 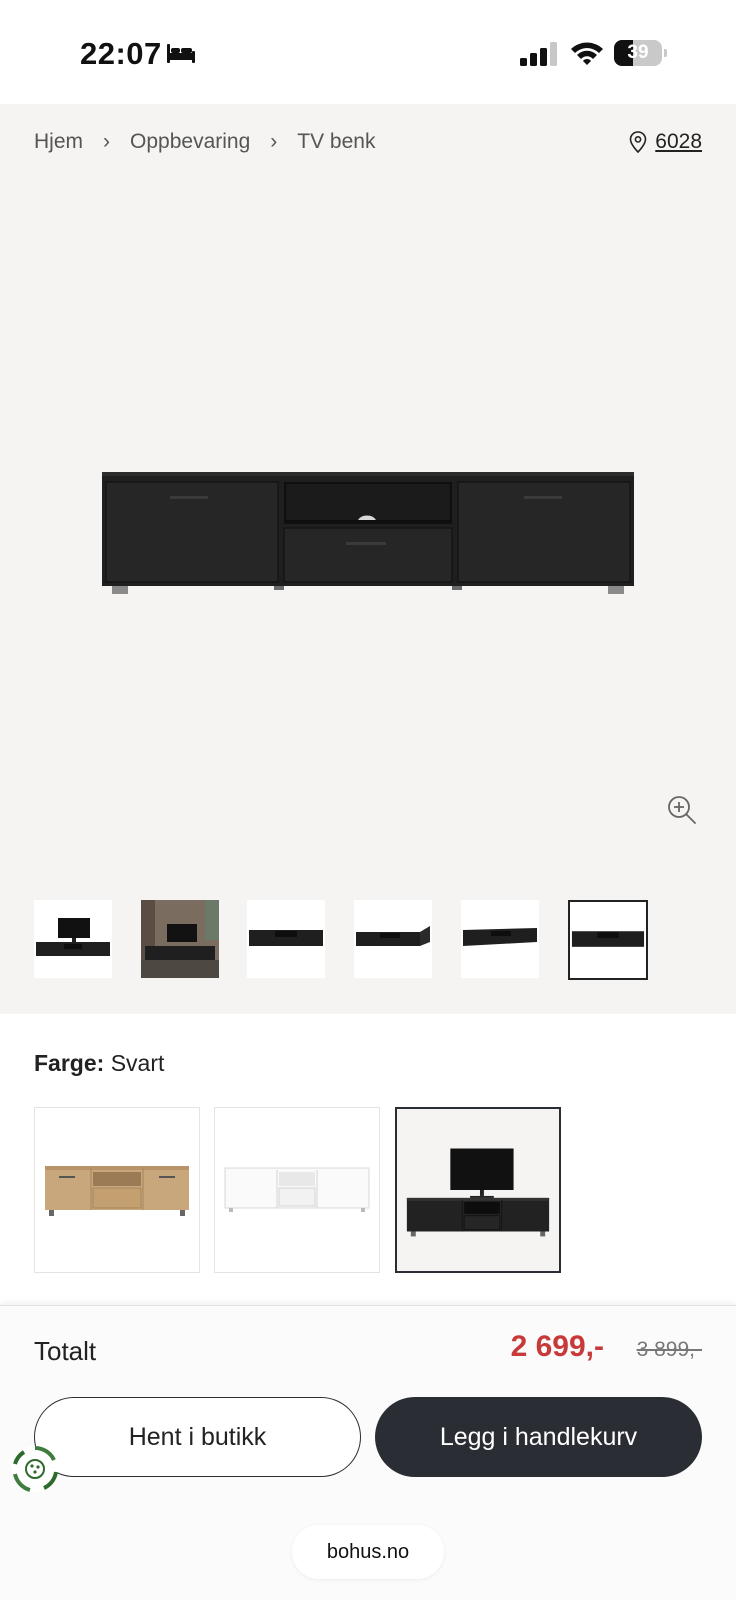 What do you see at coordinates (297, 1190) in the screenshot?
I see `color-option-white` at bounding box center [297, 1190].